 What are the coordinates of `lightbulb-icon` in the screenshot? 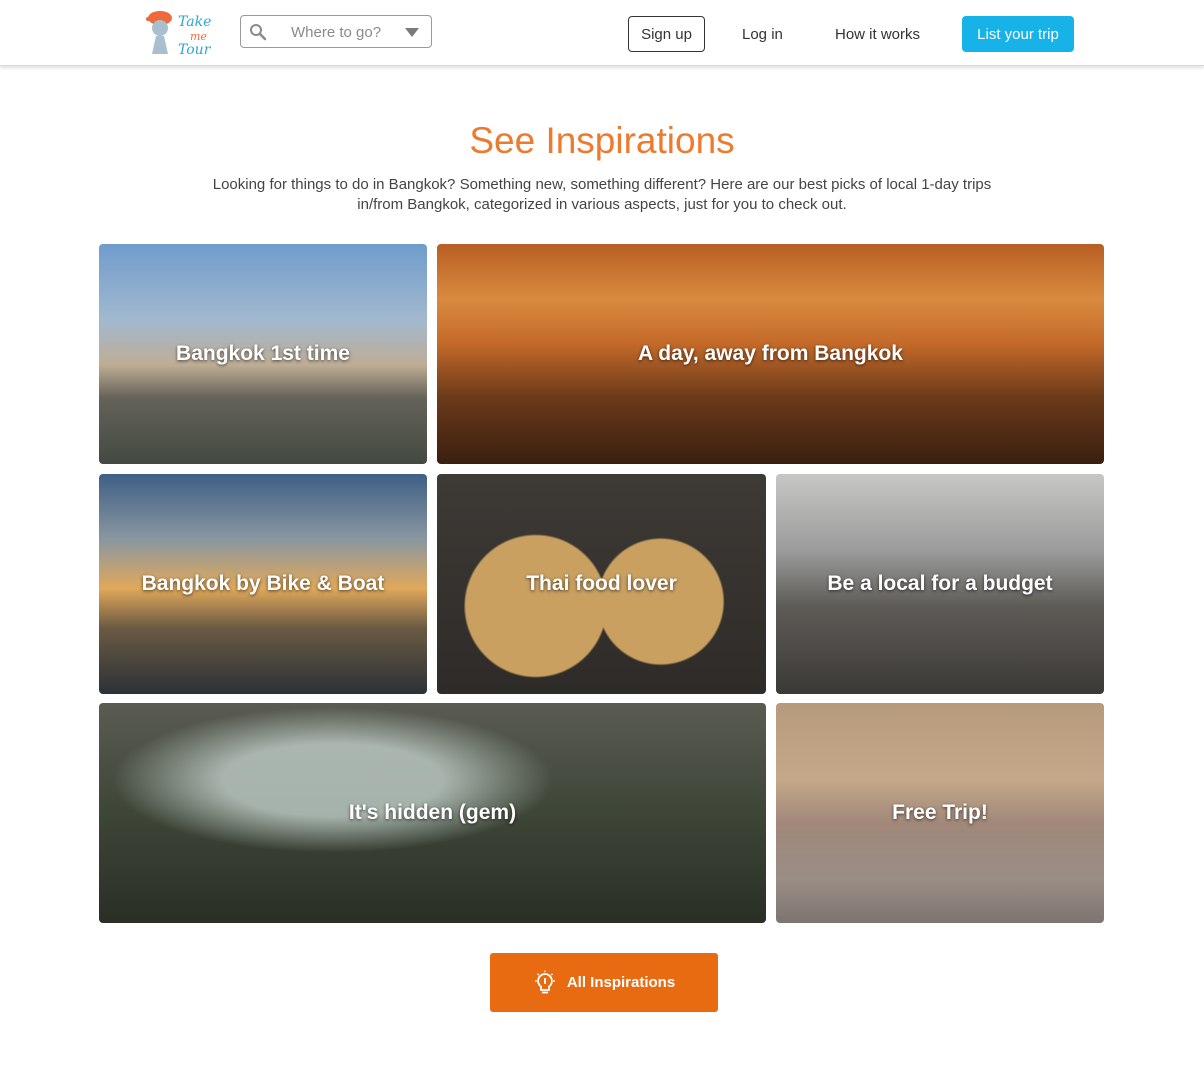 It's located at (544, 981).